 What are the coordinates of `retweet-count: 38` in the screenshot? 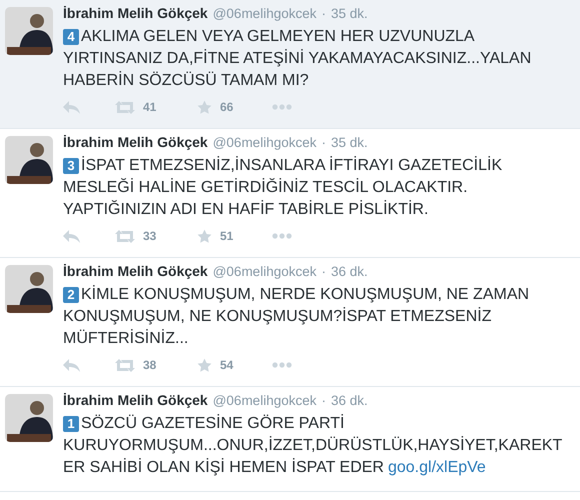 It's located at (149, 365).